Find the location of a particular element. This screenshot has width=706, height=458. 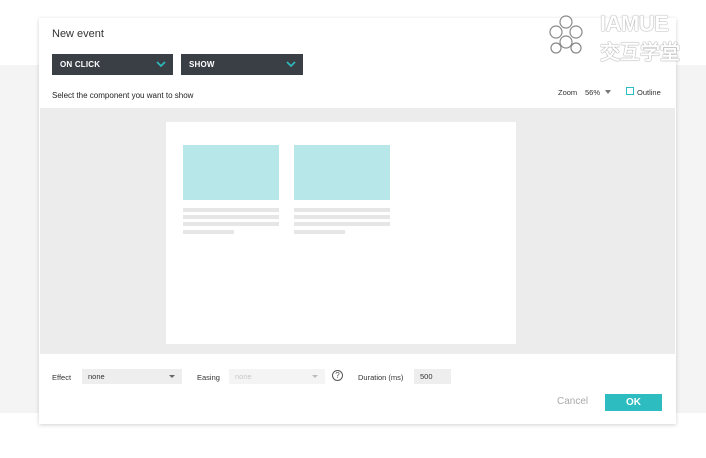

watermark-text-en: IAMUE is located at coordinates (634, 23).